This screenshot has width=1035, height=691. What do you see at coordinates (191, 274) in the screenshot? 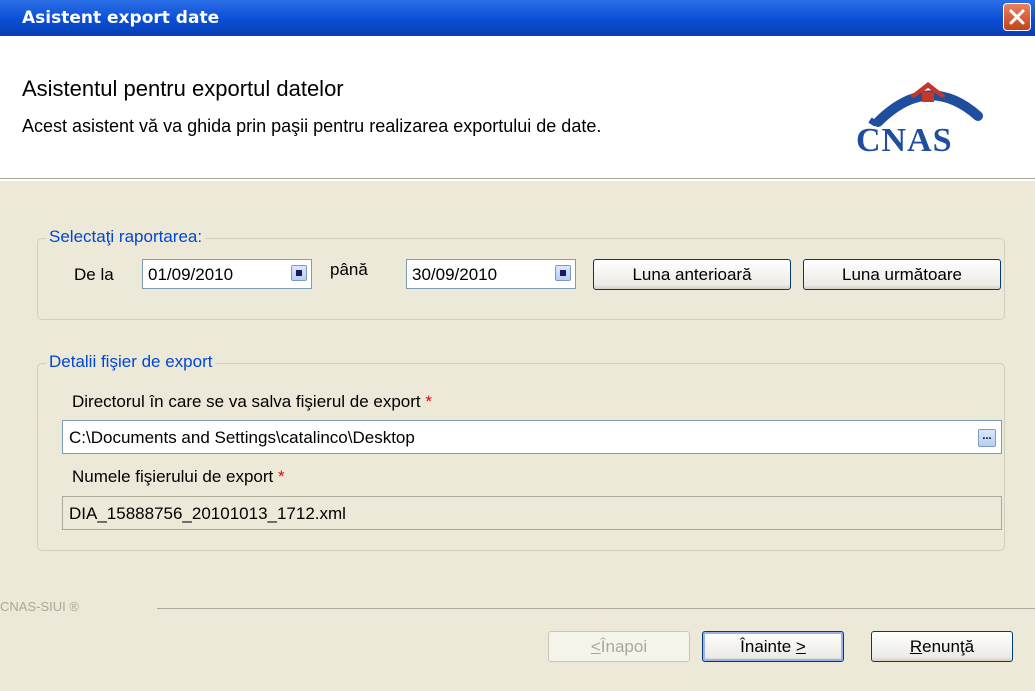
I see `from-date-value: 01/09/2010` at bounding box center [191, 274].